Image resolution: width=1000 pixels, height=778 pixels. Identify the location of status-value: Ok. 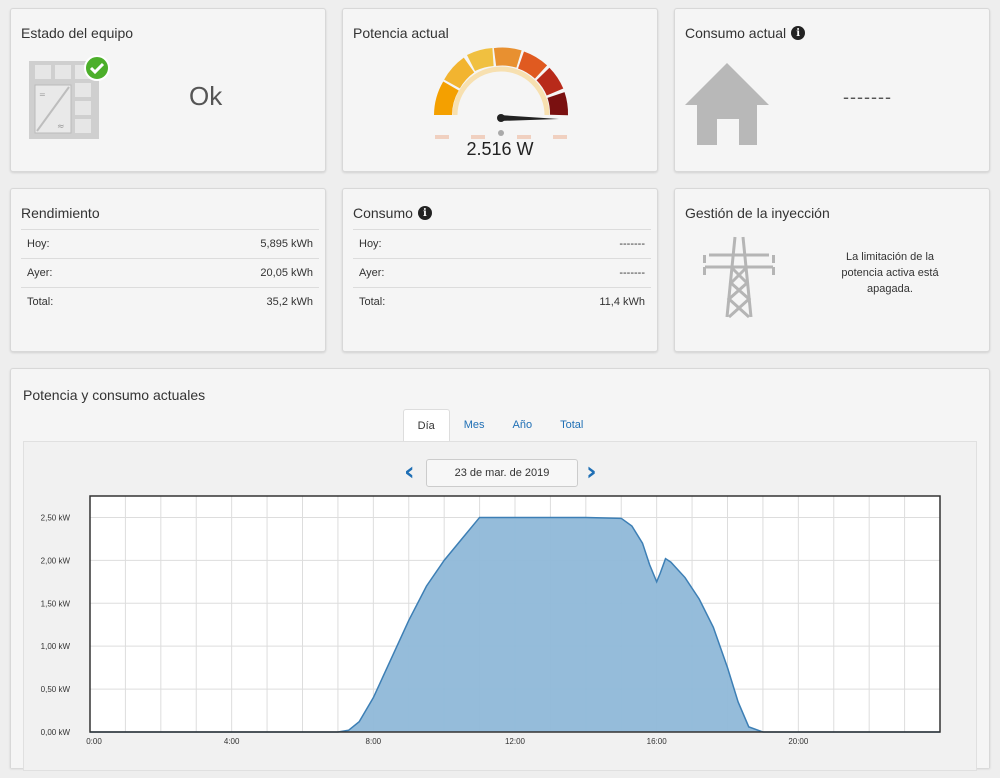
(206, 96).